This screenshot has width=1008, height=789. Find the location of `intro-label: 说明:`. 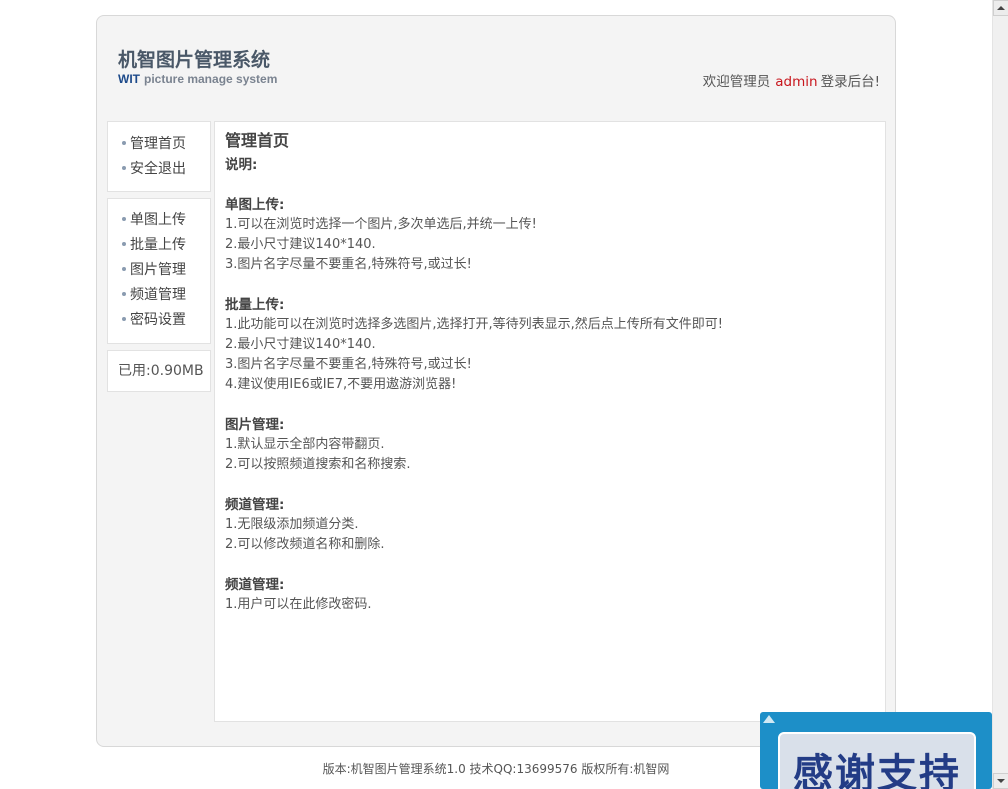

intro-label: 说明: is located at coordinates (241, 165).